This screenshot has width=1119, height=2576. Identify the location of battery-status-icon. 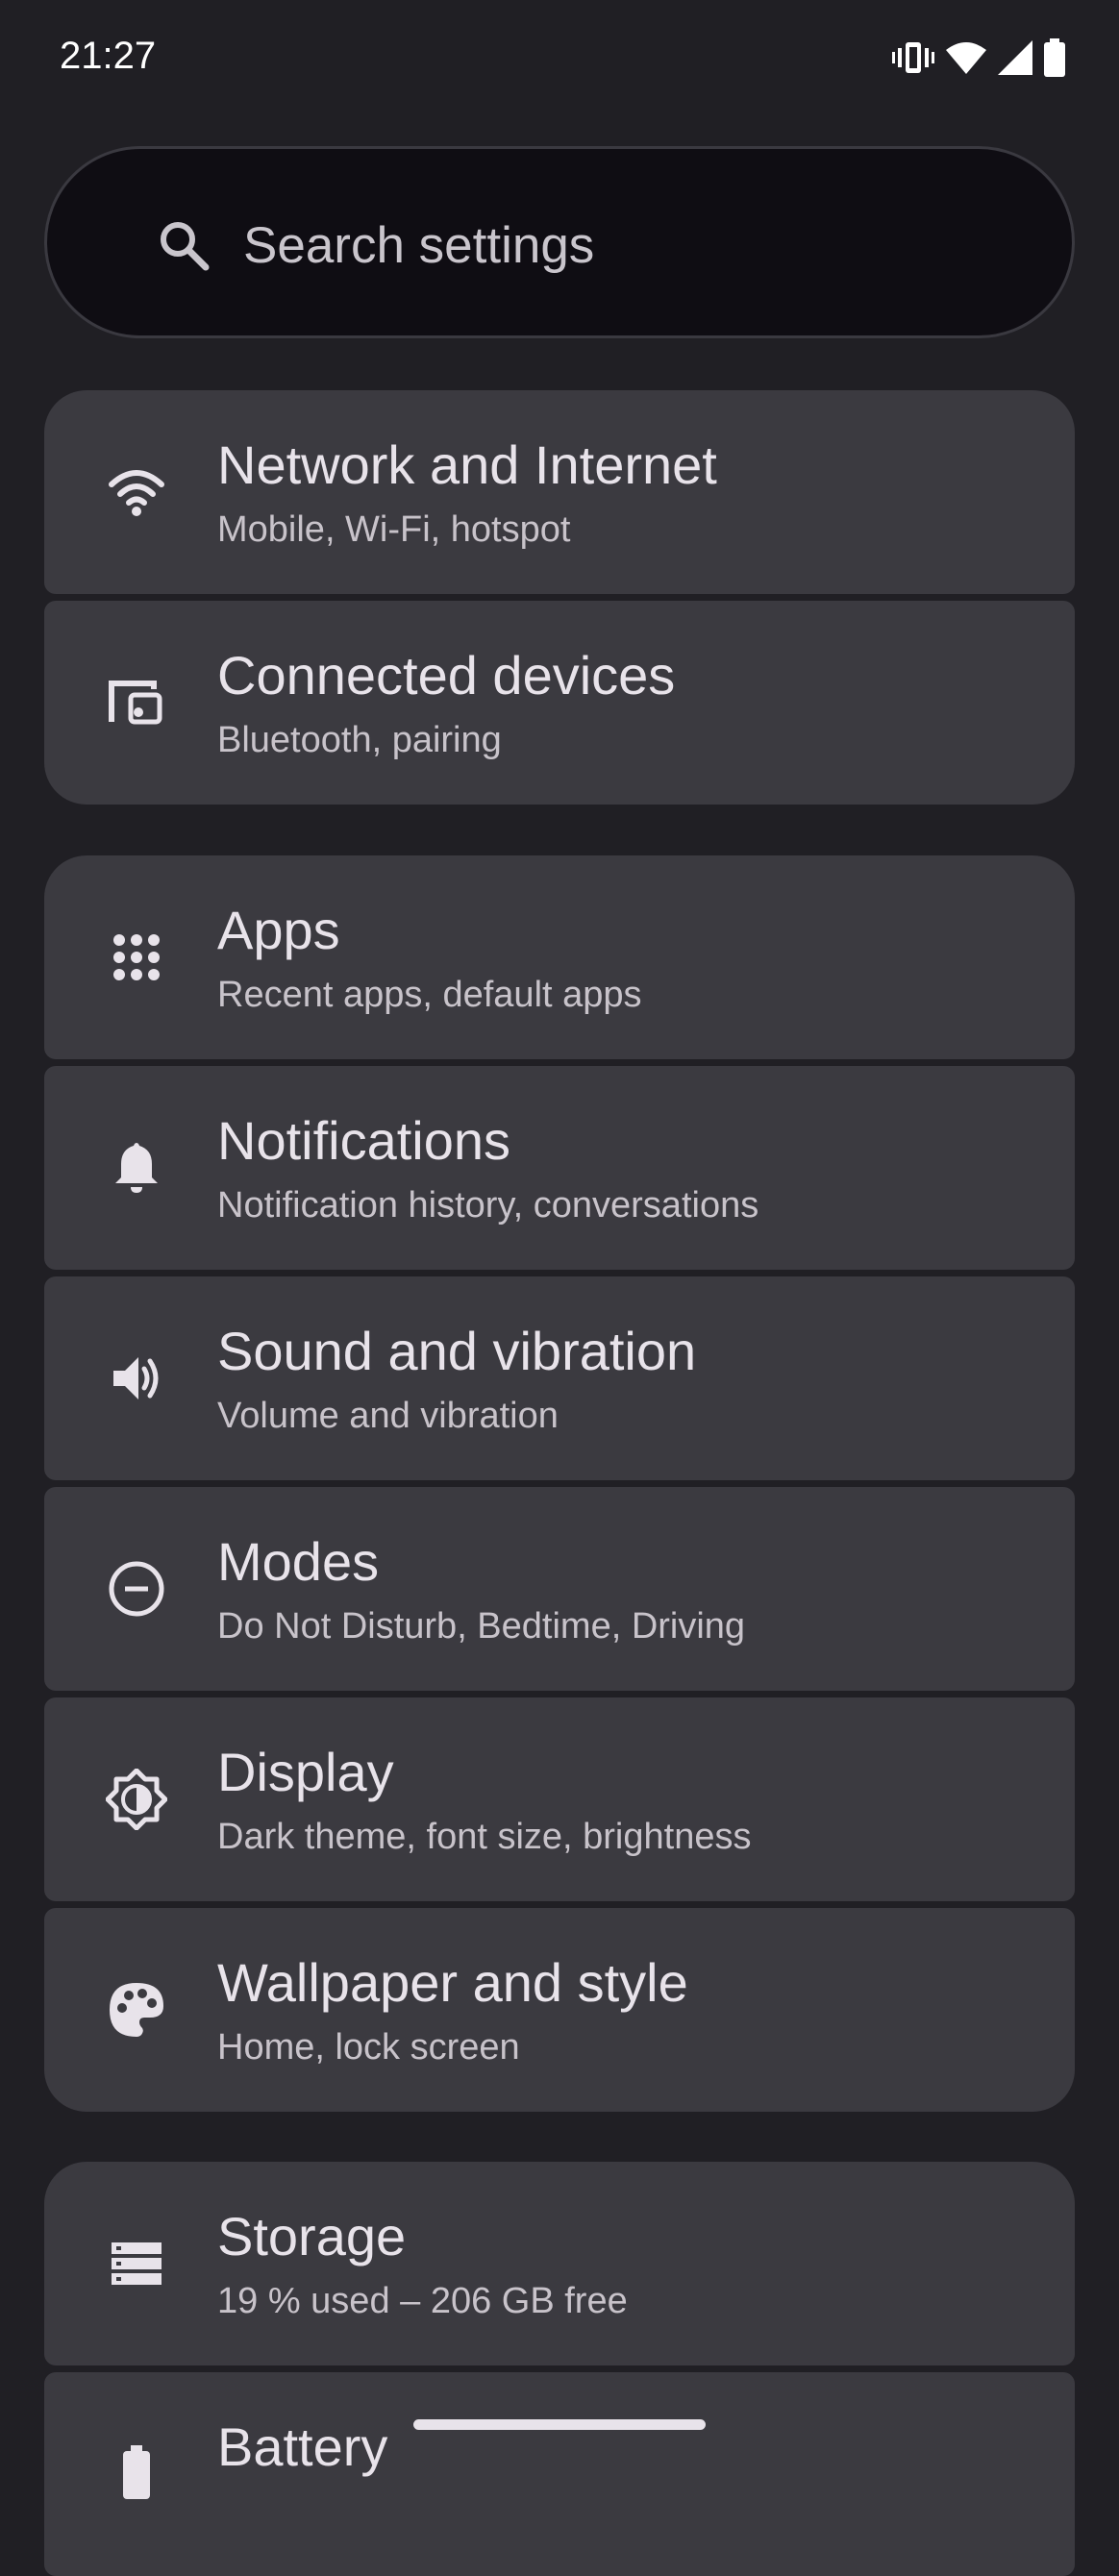
(1054, 57).